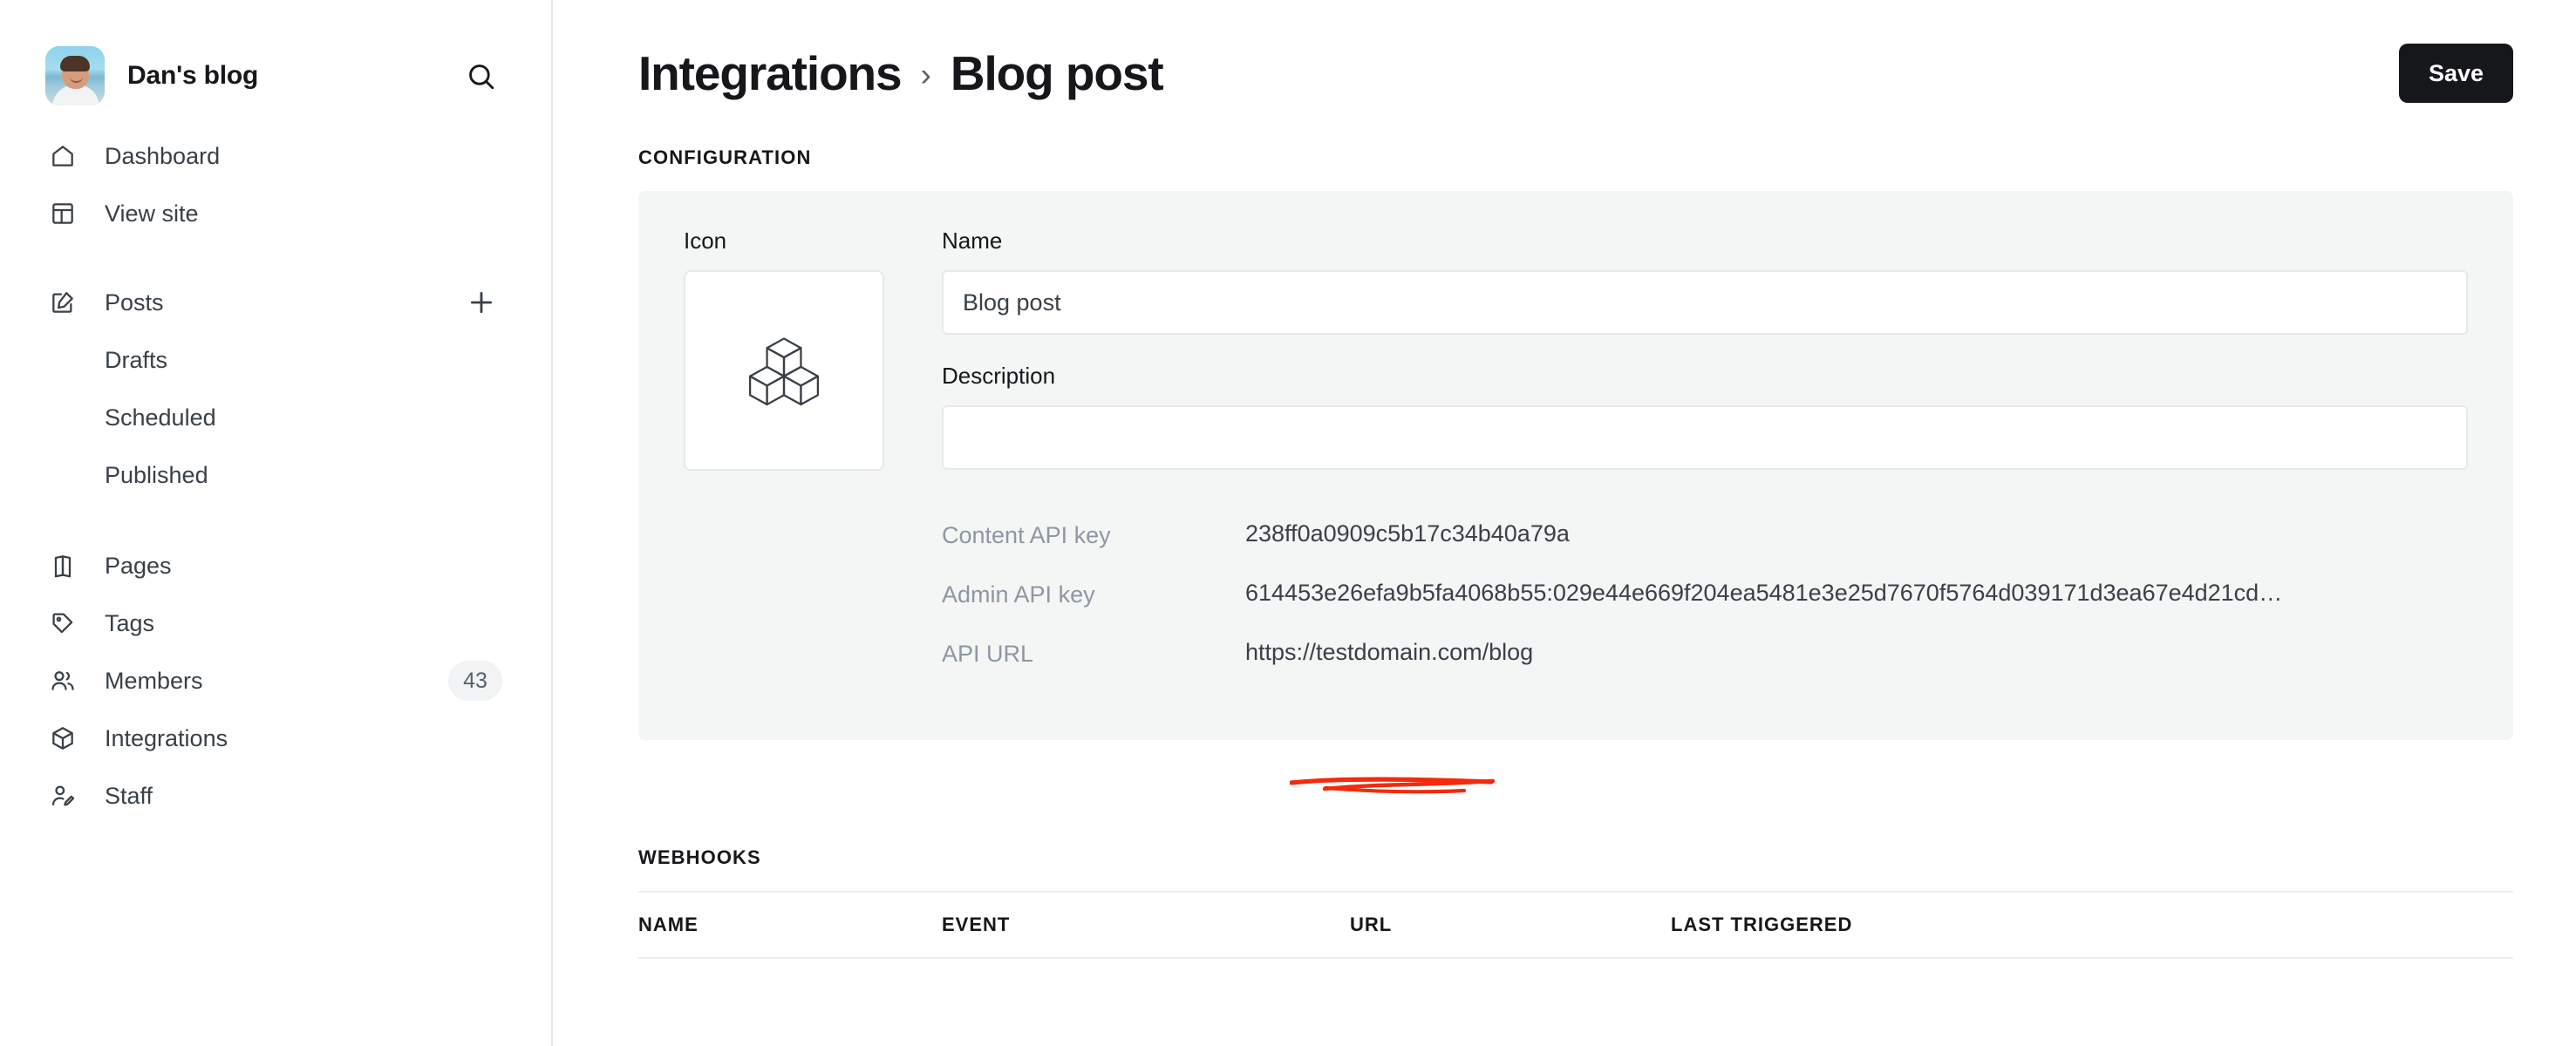 The width and height of the screenshot is (2576, 1046). What do you see at coordinates (973, 241) in the screenshot?
I see `name-label: Name` at bounding box center [973, 241].